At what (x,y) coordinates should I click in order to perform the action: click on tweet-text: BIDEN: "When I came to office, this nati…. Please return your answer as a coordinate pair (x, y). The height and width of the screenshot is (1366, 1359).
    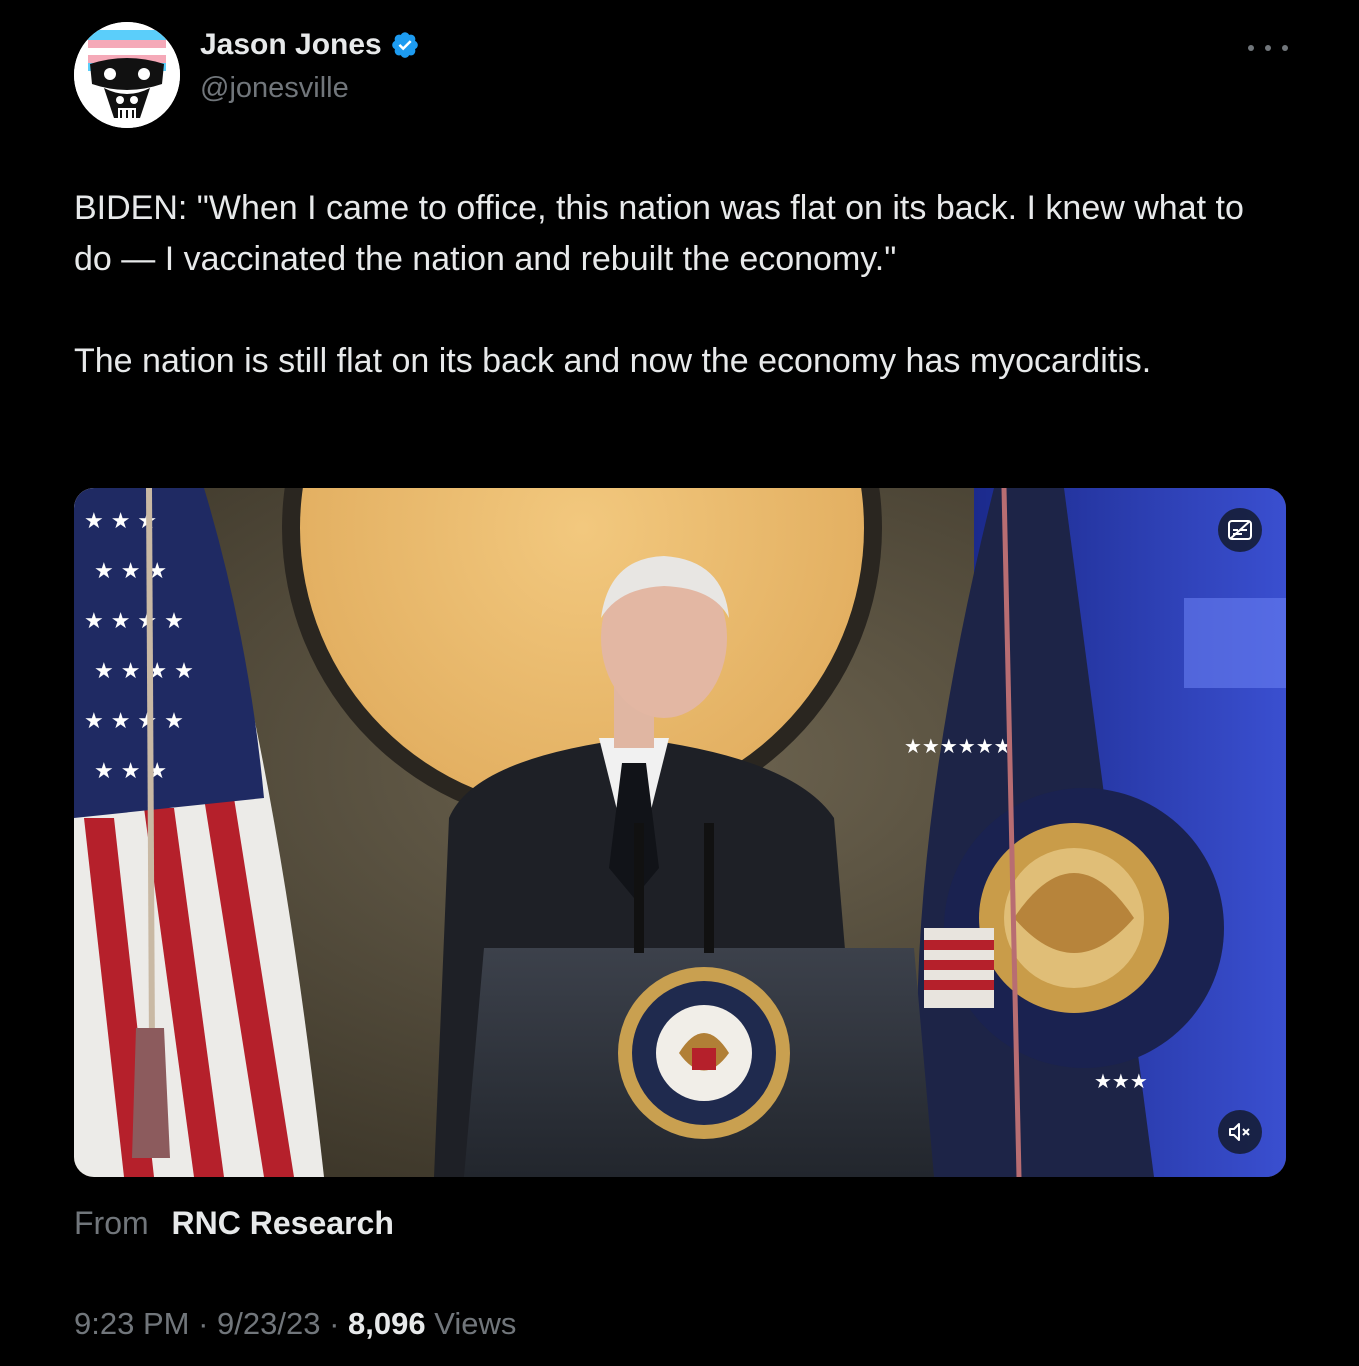
    Looking at the image, I should click on (679, 285).